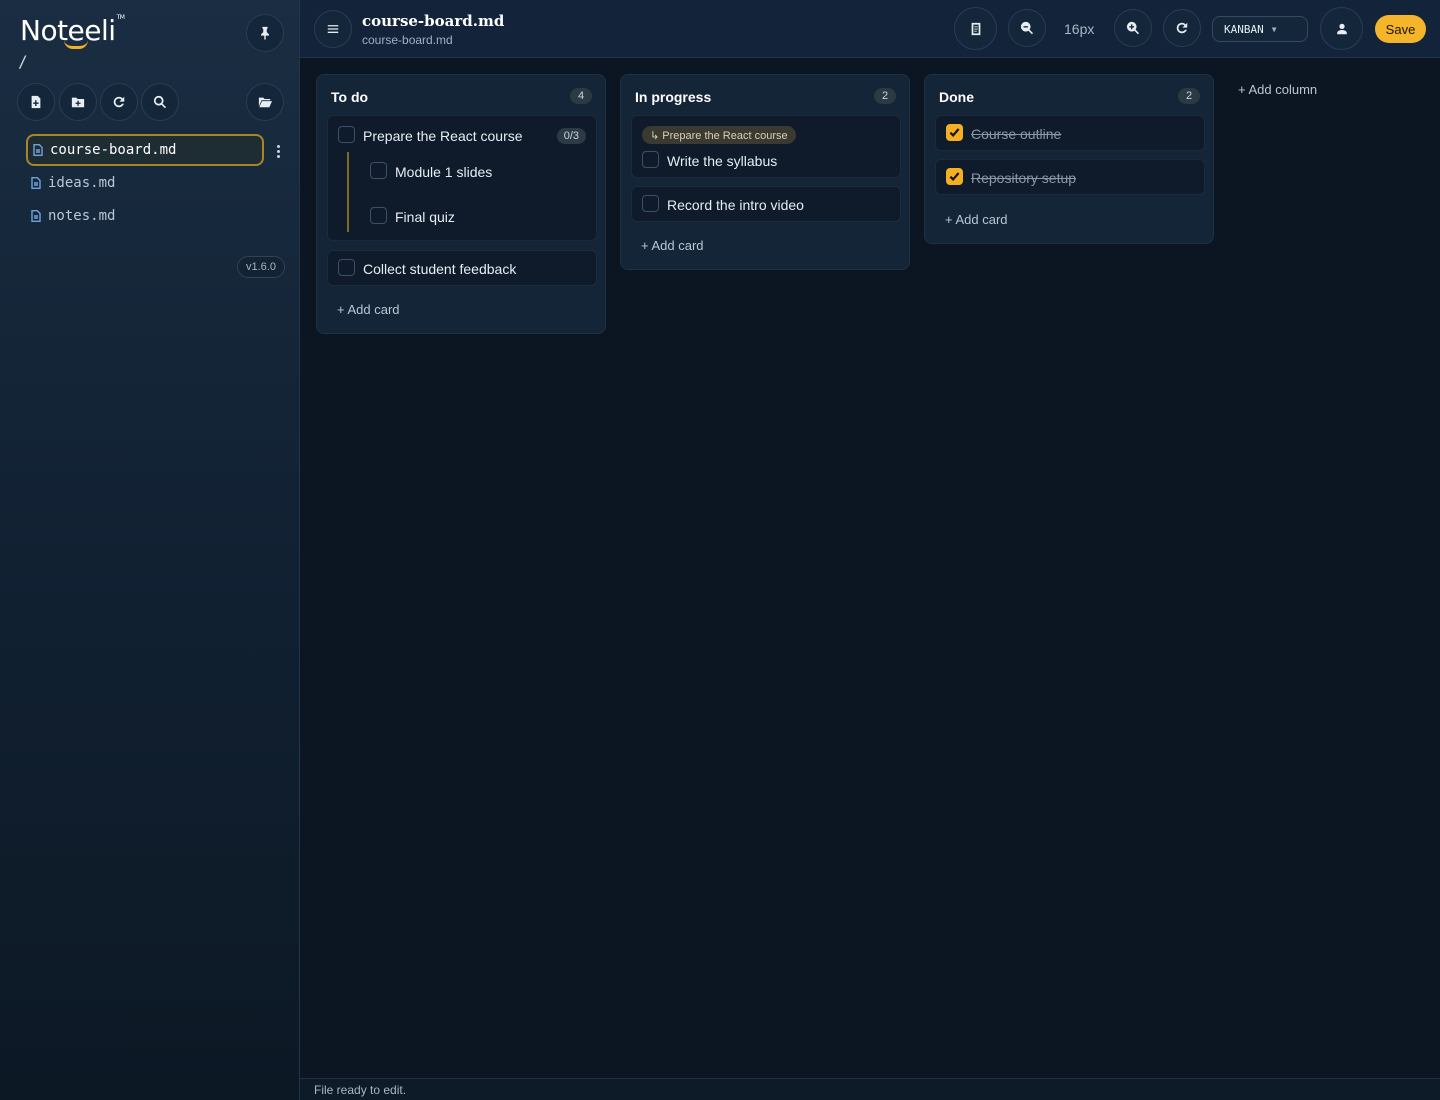  Describe the element at coordinates (1274, 29) in the screenshot. I see `chevron-down-icon: ▼` at that location.